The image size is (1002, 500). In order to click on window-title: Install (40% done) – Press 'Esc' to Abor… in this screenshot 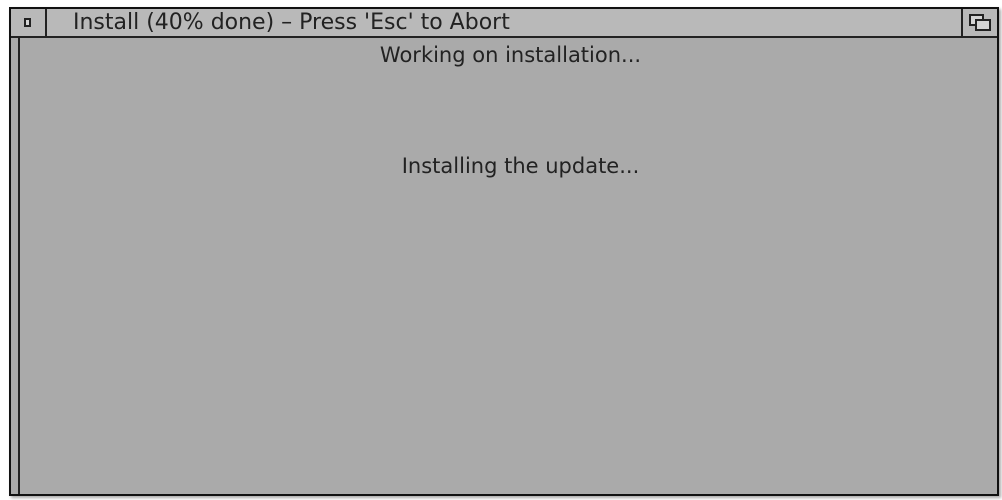, I will do `click(291, 22)`.